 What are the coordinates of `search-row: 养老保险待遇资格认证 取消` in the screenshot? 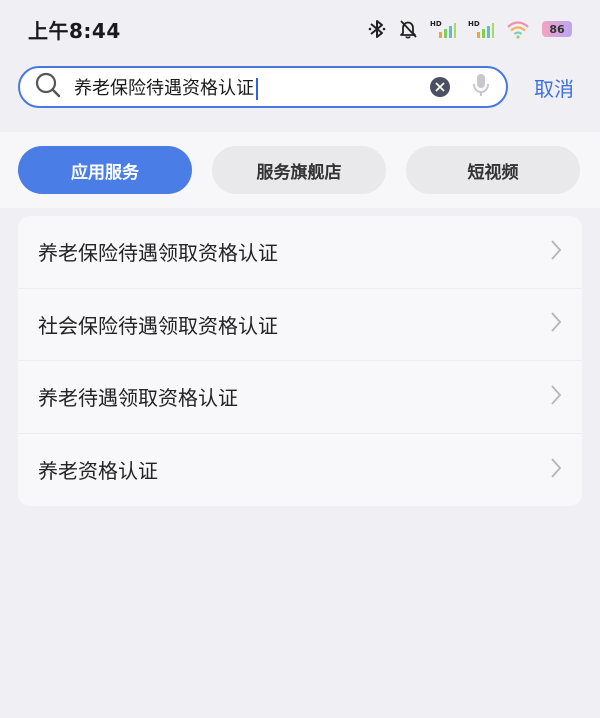 It's located at (301, 87).